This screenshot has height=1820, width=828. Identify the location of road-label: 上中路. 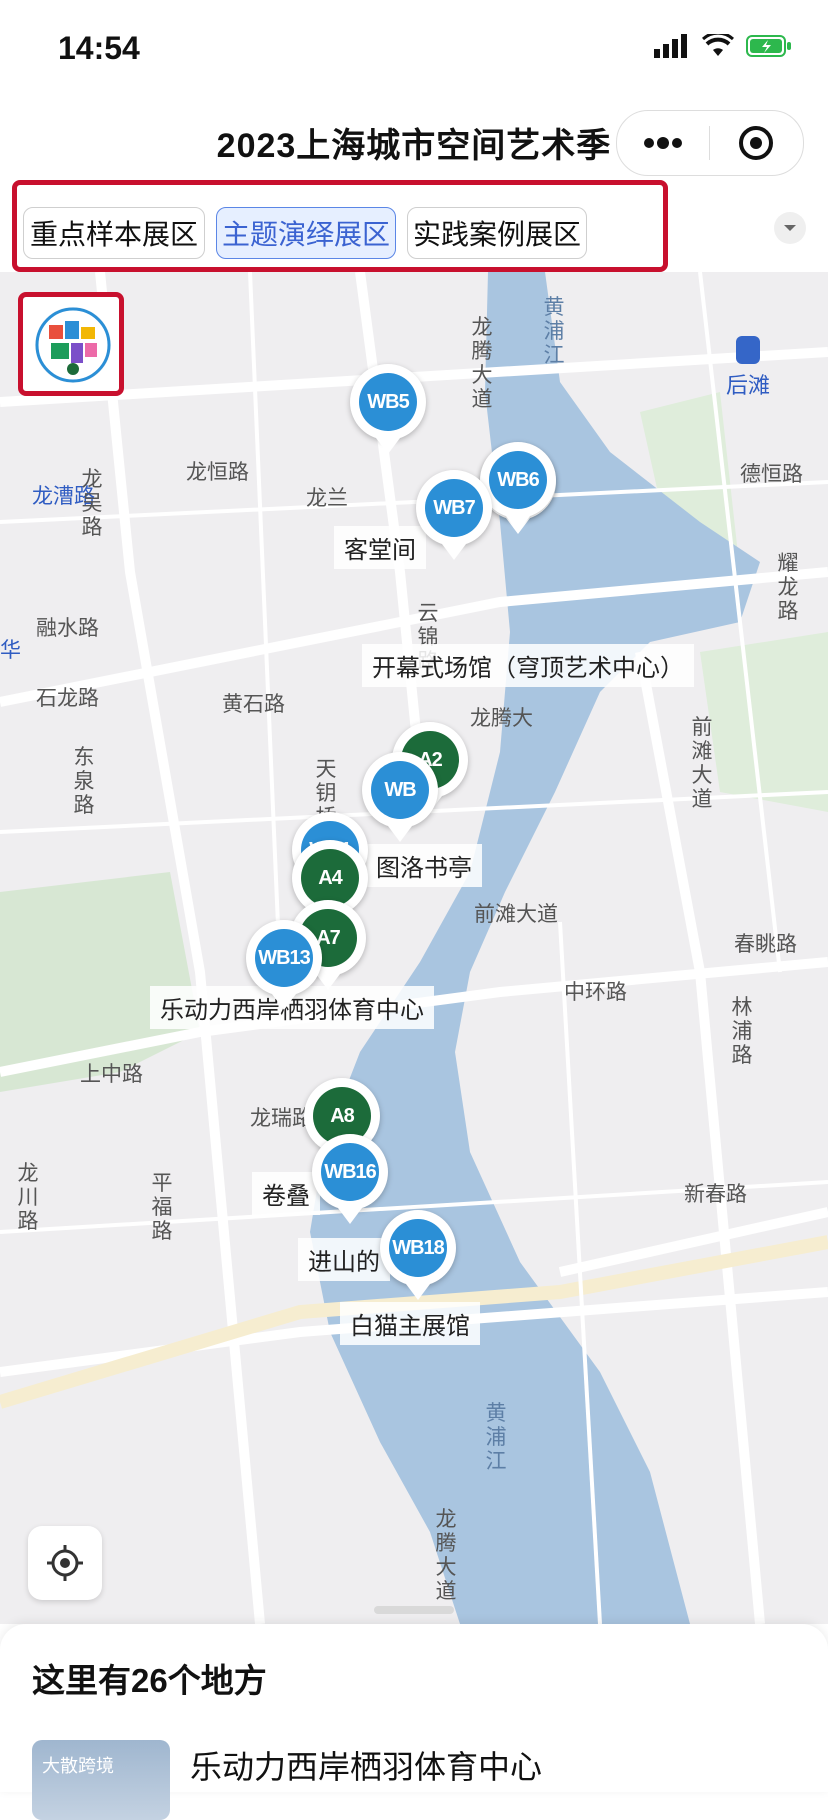
(111, 1074).